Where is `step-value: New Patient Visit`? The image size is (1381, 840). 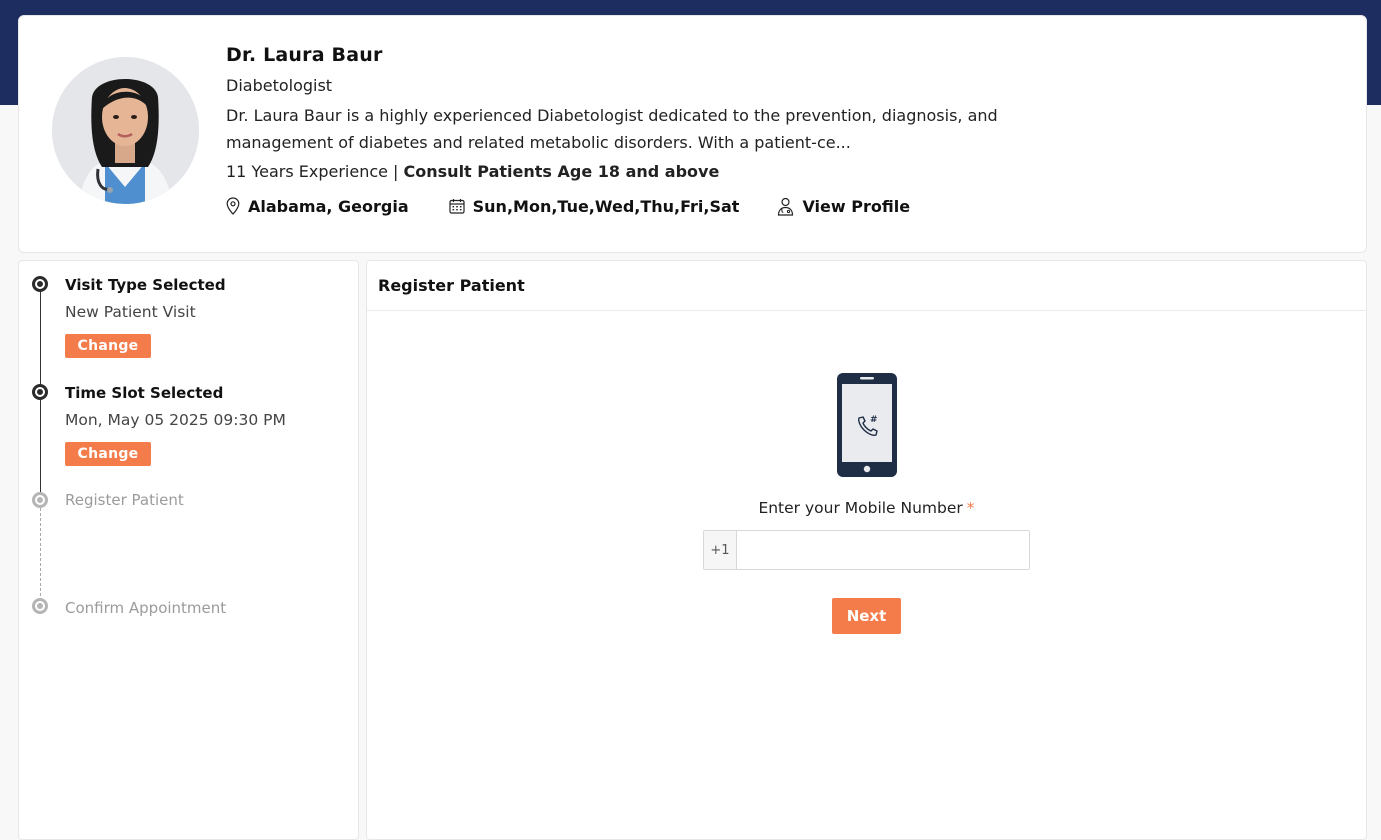
step-value: New Patient Visit is located at coordinates (130, 312).